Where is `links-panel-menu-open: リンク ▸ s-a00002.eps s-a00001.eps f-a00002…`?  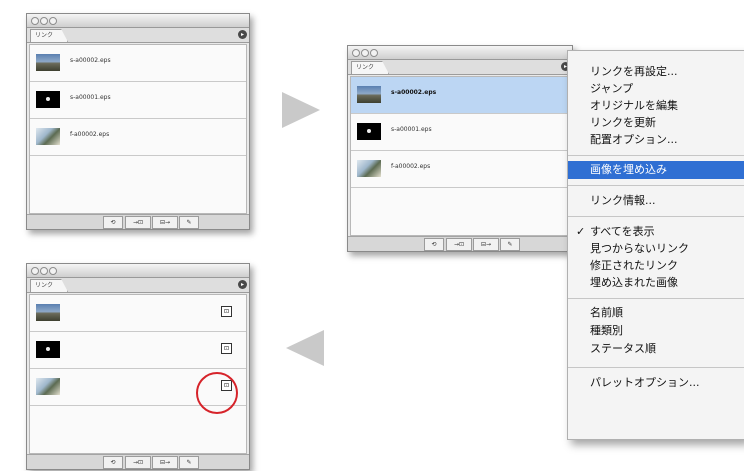
links-panel-menu-open: リンク ▸ s-a00002.eps s-a00001.eps f-a00002… is located at coordinates (460, 148).